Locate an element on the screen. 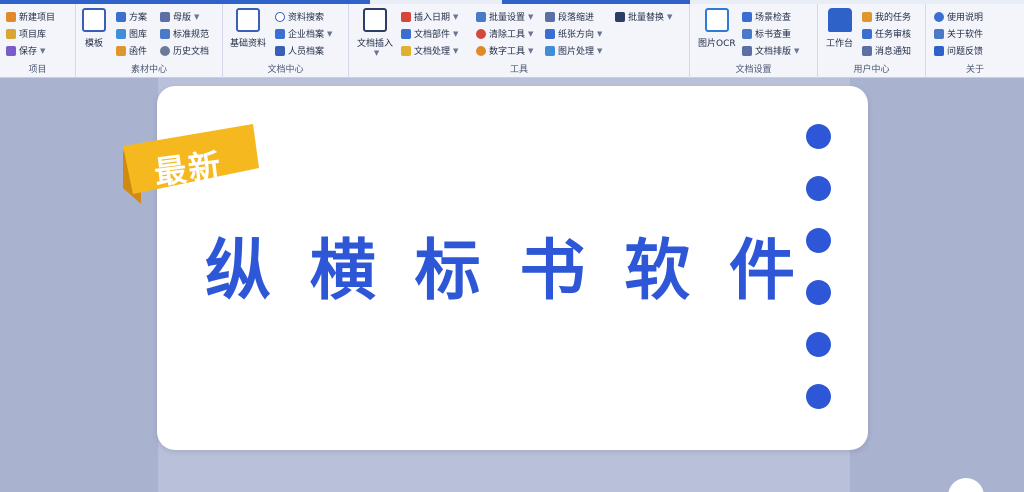 This screenshot has width=1024, height=492. template-icon is located at coordinates (94, 20).